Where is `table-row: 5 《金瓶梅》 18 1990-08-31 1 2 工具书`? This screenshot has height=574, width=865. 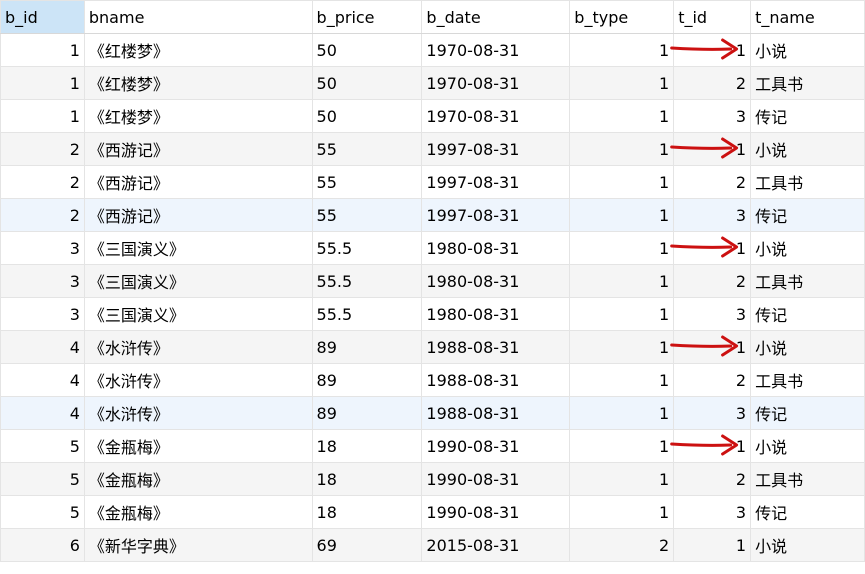
table-row: 5 《金瓶梅》 18 1990-08-31 1 2 工具书 is located at coordinates (432, 479).